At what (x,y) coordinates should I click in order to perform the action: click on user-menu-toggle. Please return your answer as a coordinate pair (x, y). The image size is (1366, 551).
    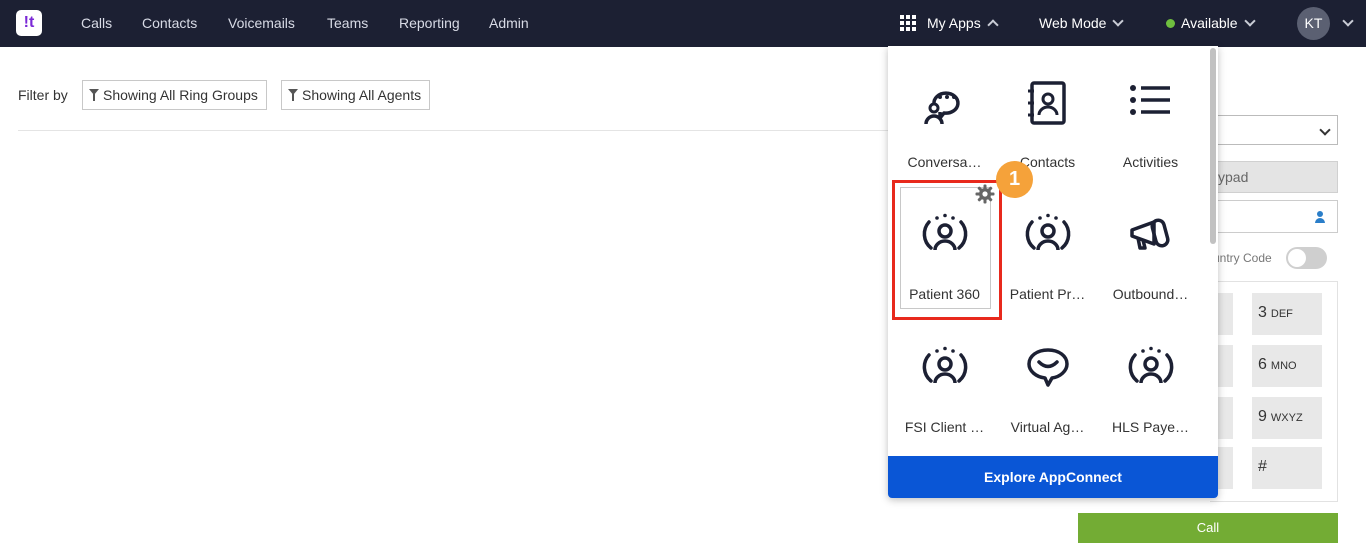
    Looking at the image, I should click on (1345, 23).